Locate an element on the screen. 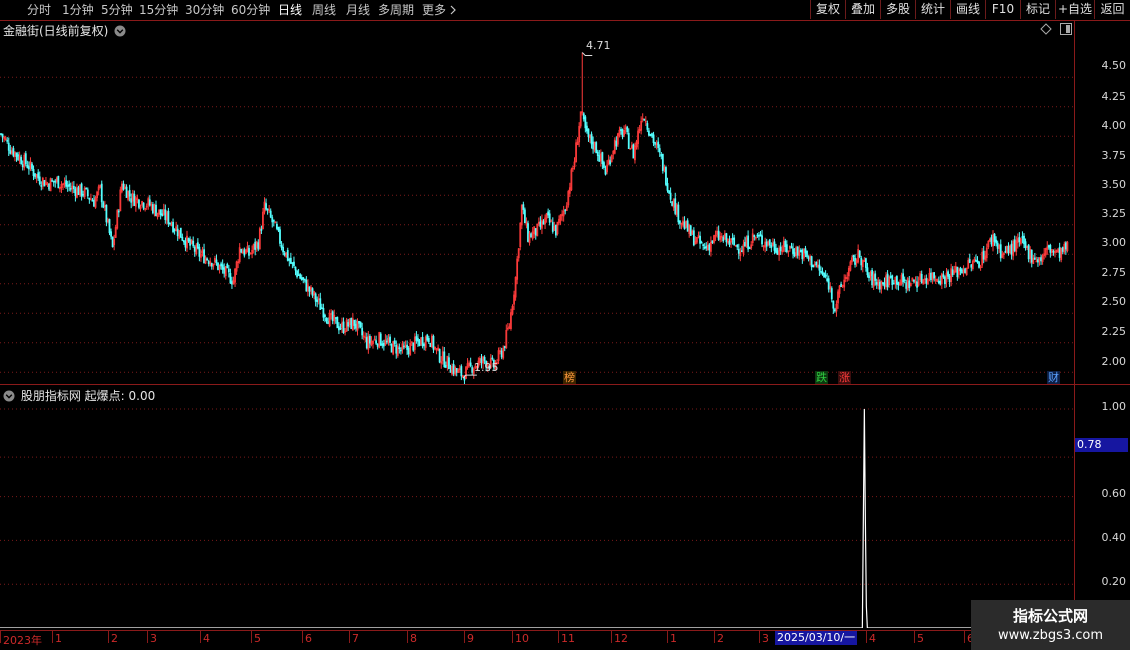 This screenshot has width=1130, height=650. tab-60min: 60分钟 is located at coordinates (250, 10).